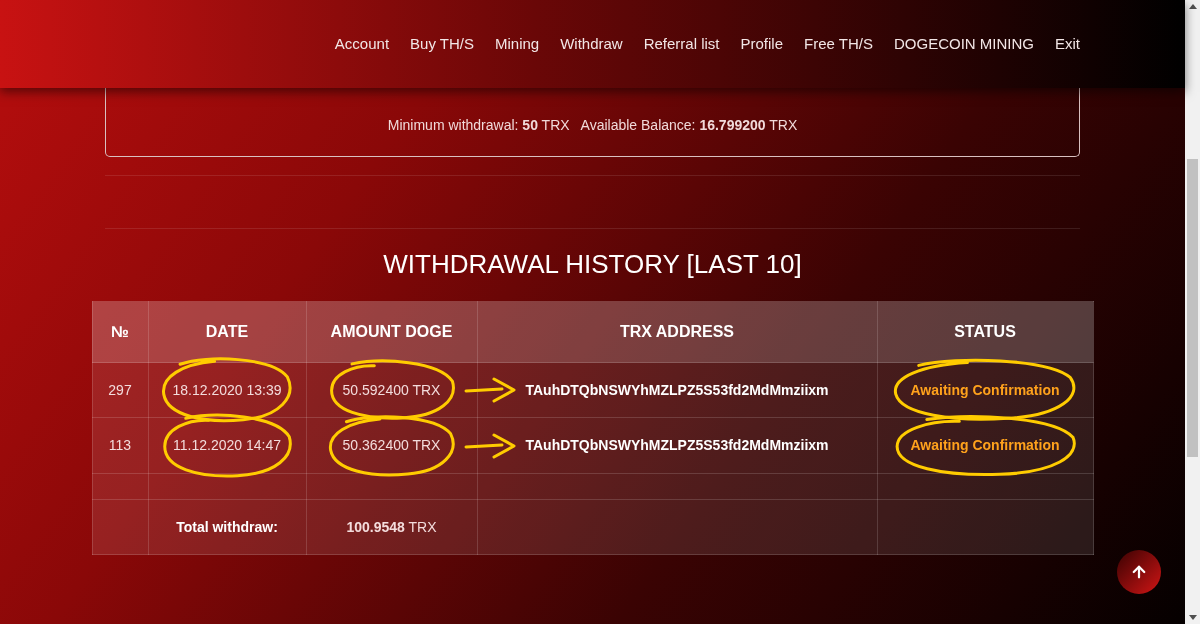 This screenshot has width=1200, height=624. Describe the element at coordinates (478, 125) in the screenshot. I see `minimum-withdrawal-text: Minimum withdrawal: 50 TRX` at that location.